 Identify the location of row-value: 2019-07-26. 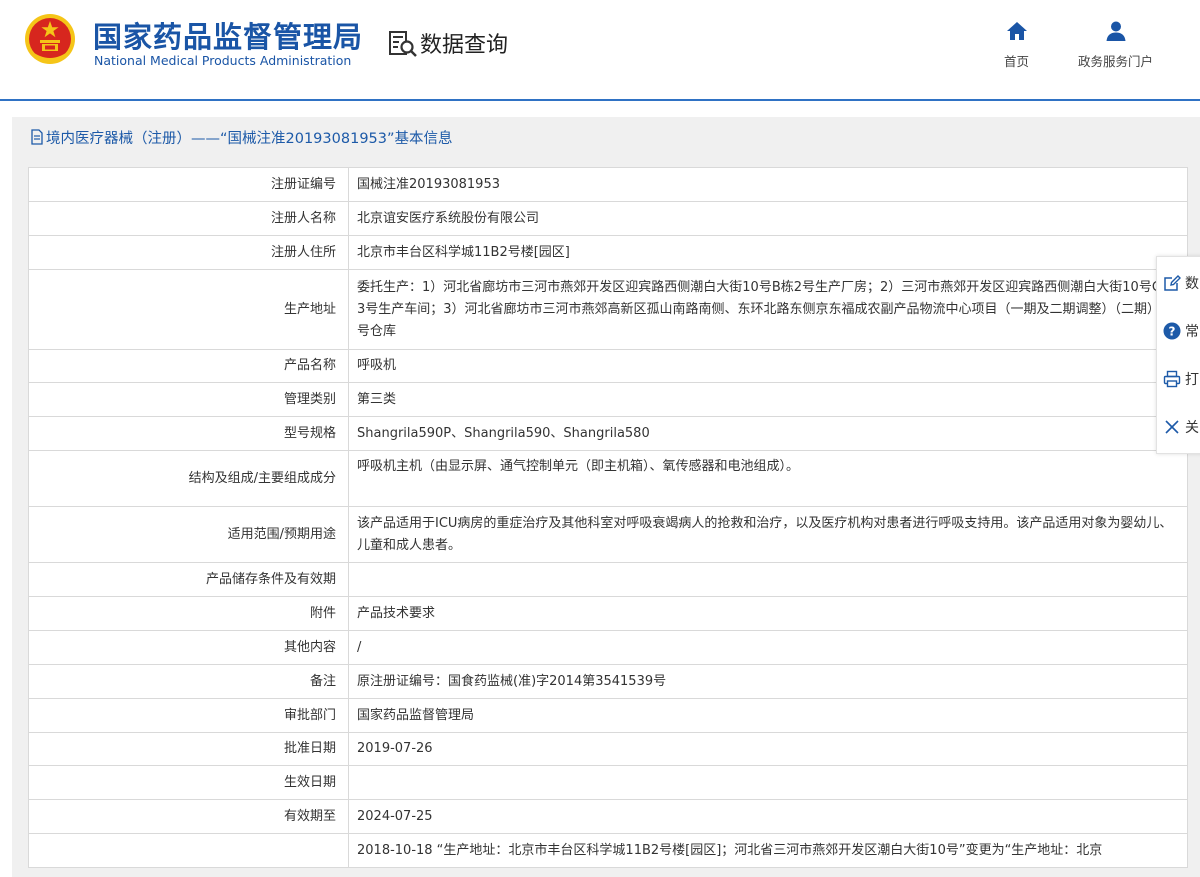
(768, 749).